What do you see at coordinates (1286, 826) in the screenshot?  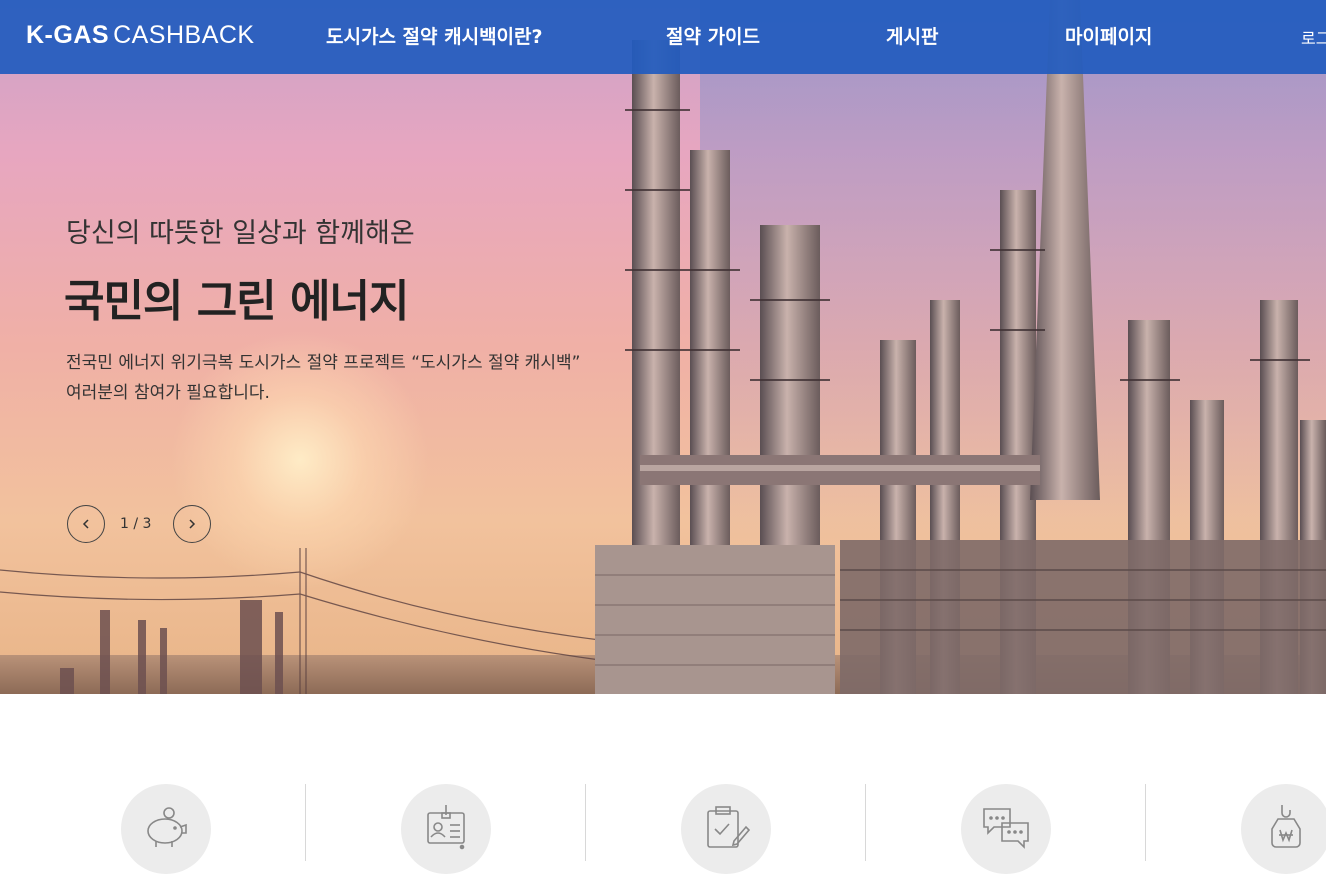 I see `money-bag-icon` at bounding box center [1286, 826].